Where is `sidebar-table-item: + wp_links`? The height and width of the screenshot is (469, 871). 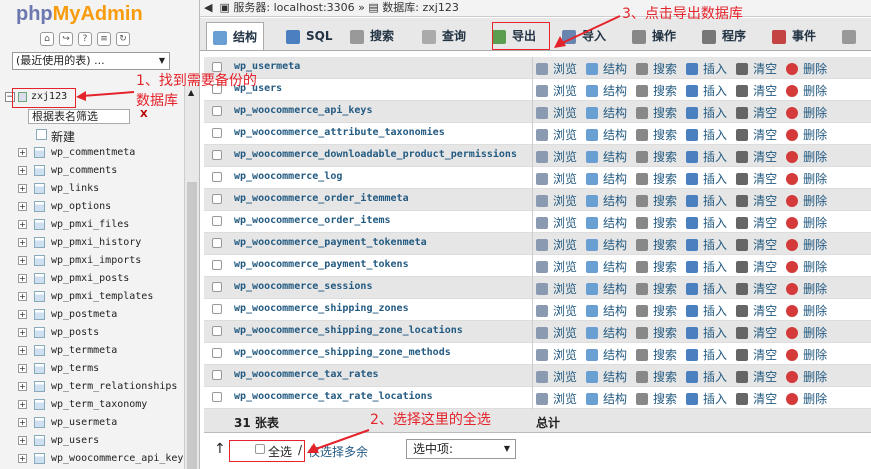 sidebar-table-item: + wp_links is located at coordinates (92, 189).